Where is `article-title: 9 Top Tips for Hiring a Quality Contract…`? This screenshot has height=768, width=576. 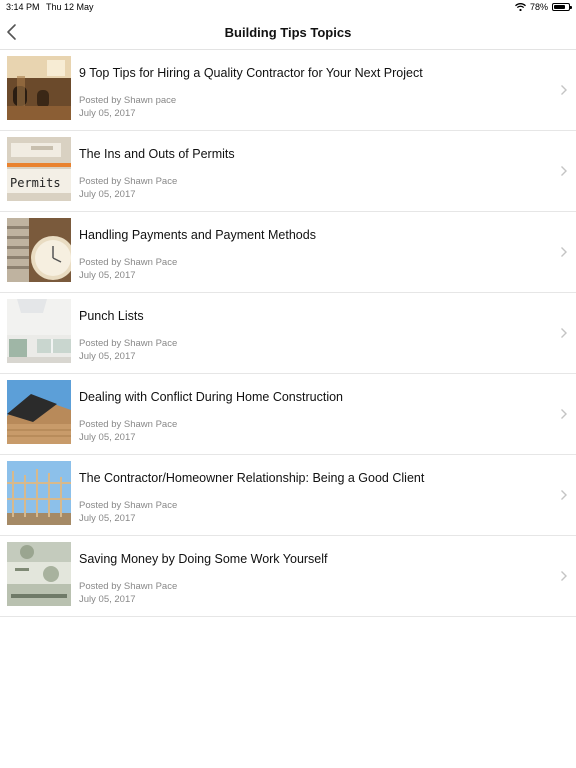
article-title: 9 Top Tips for Hiring a Quality Contract… is located at coordinates (251, 73).